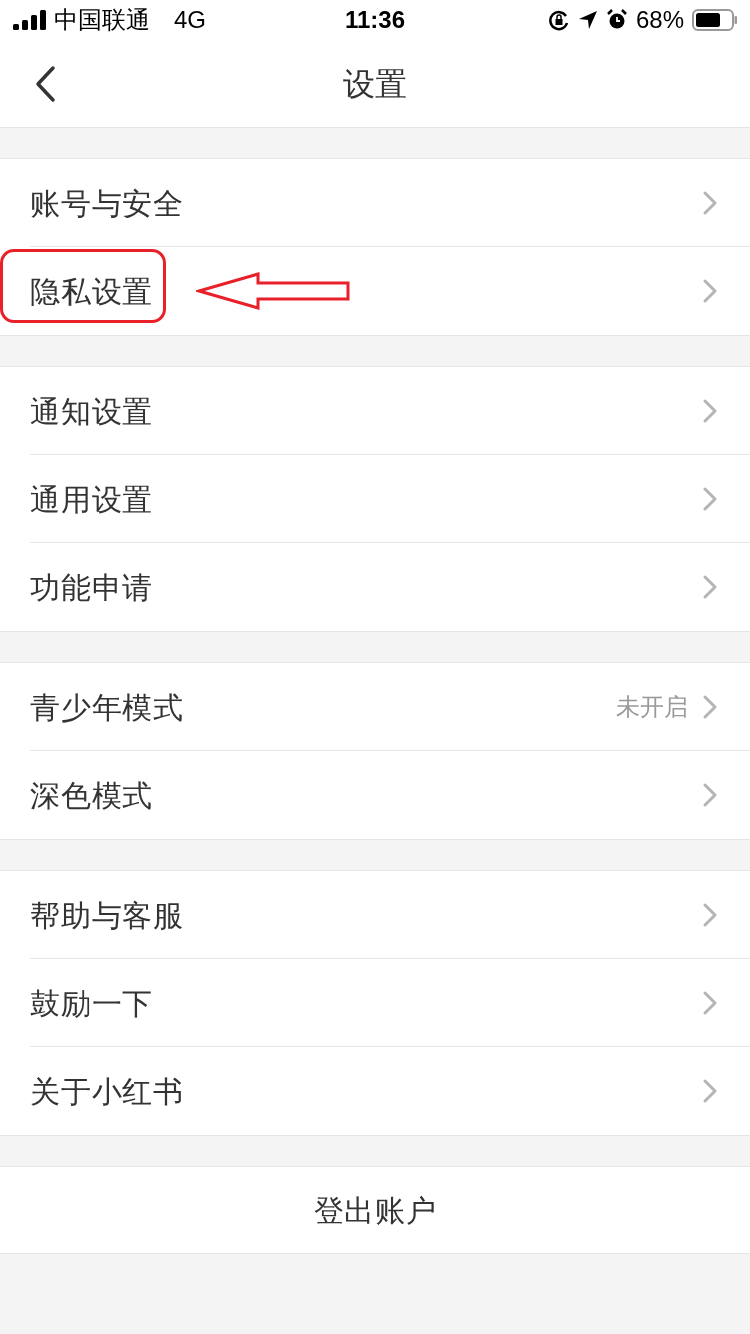 This screenshot has height=1334, width=750. I want to click on page-title: 设置, so click(375, 84).